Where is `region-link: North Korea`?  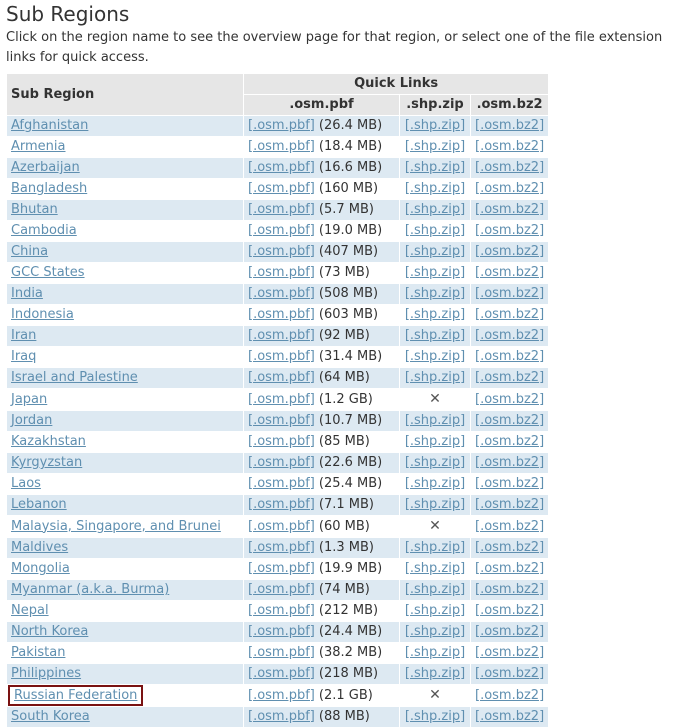 region-link: North Korea is located at coordinates (49, 631).